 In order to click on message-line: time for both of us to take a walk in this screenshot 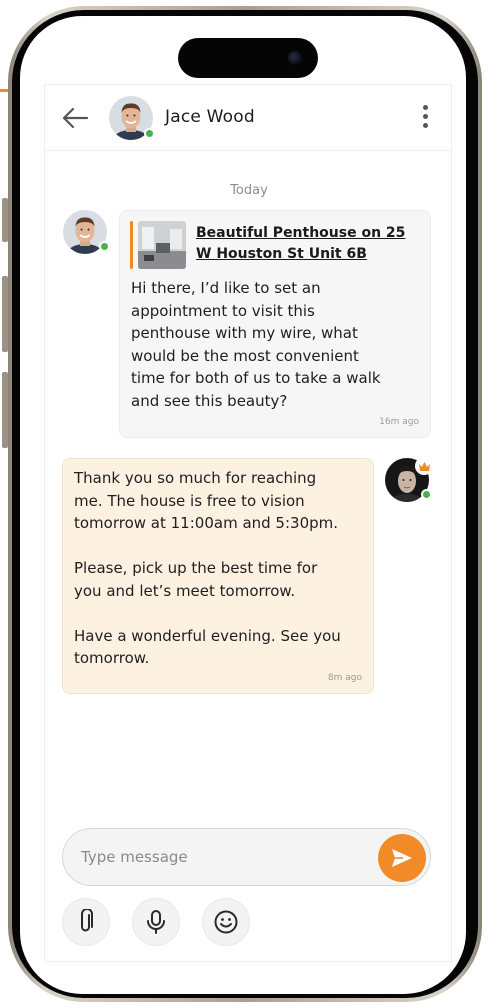, I will do `click(256, 378)`.